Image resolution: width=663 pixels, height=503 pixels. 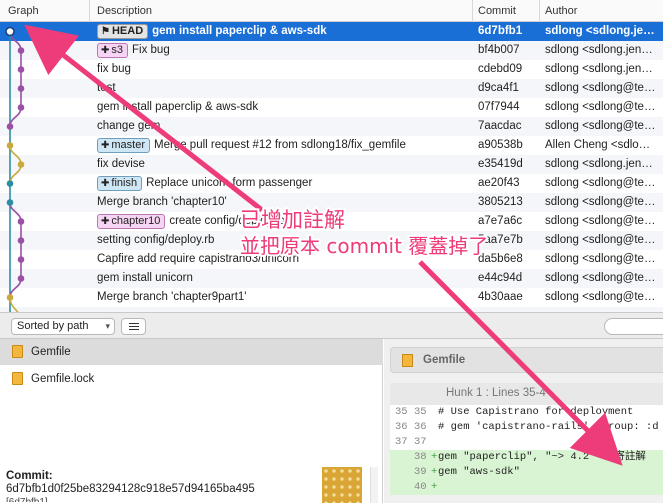 What do you see at coordinates (162, 202) in the screenshot?
I see `commit-message: Merge branch 'chapter10'` at bounding box center [162, 202].